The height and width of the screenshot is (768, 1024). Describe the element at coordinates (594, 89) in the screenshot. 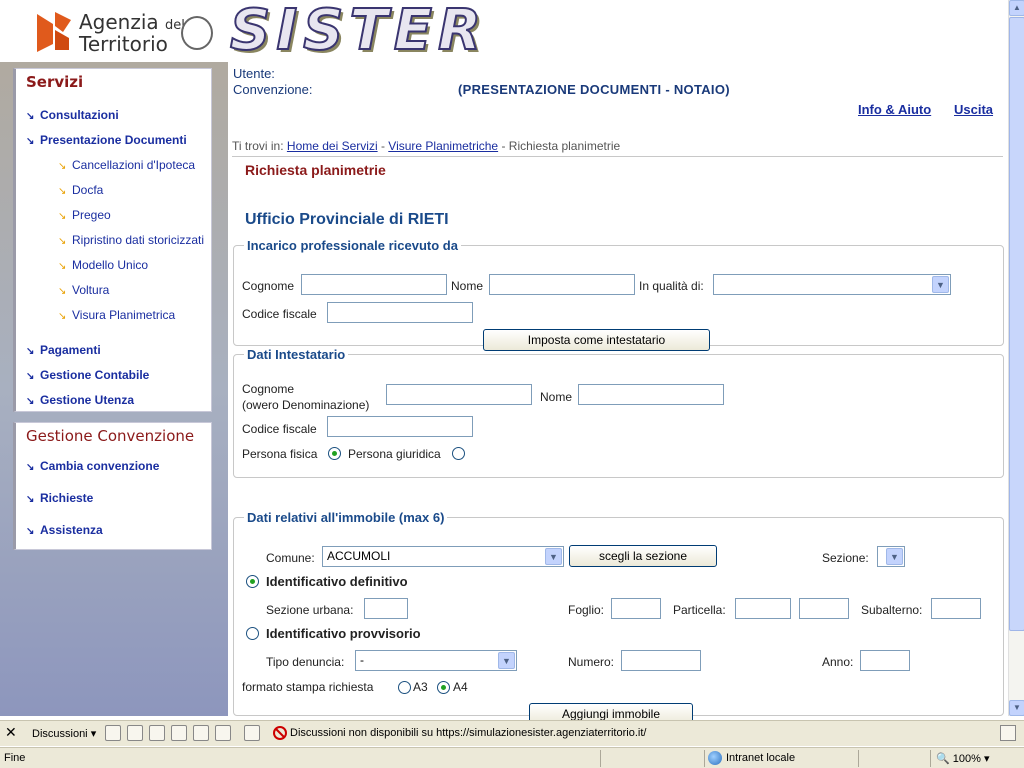

I see `convenzione-value: (PRESENTAZIONE DOCUMENTI - NOTAIO)` at that location.